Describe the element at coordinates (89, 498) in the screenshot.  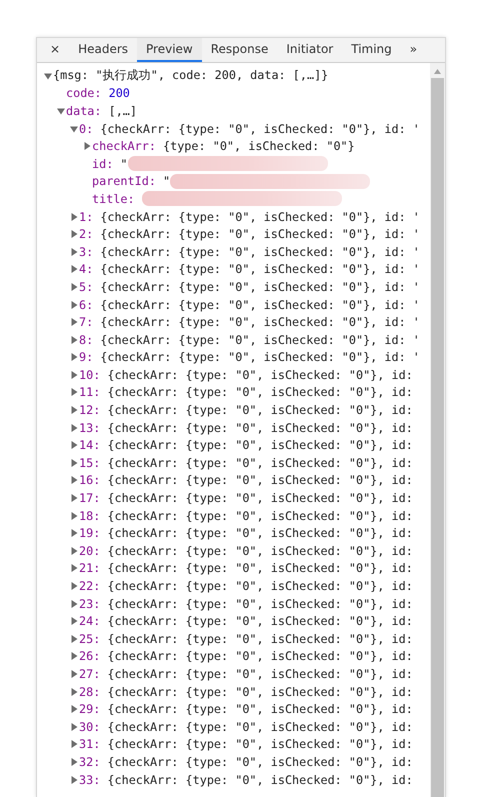
I see `property-key: 17:` at that location.